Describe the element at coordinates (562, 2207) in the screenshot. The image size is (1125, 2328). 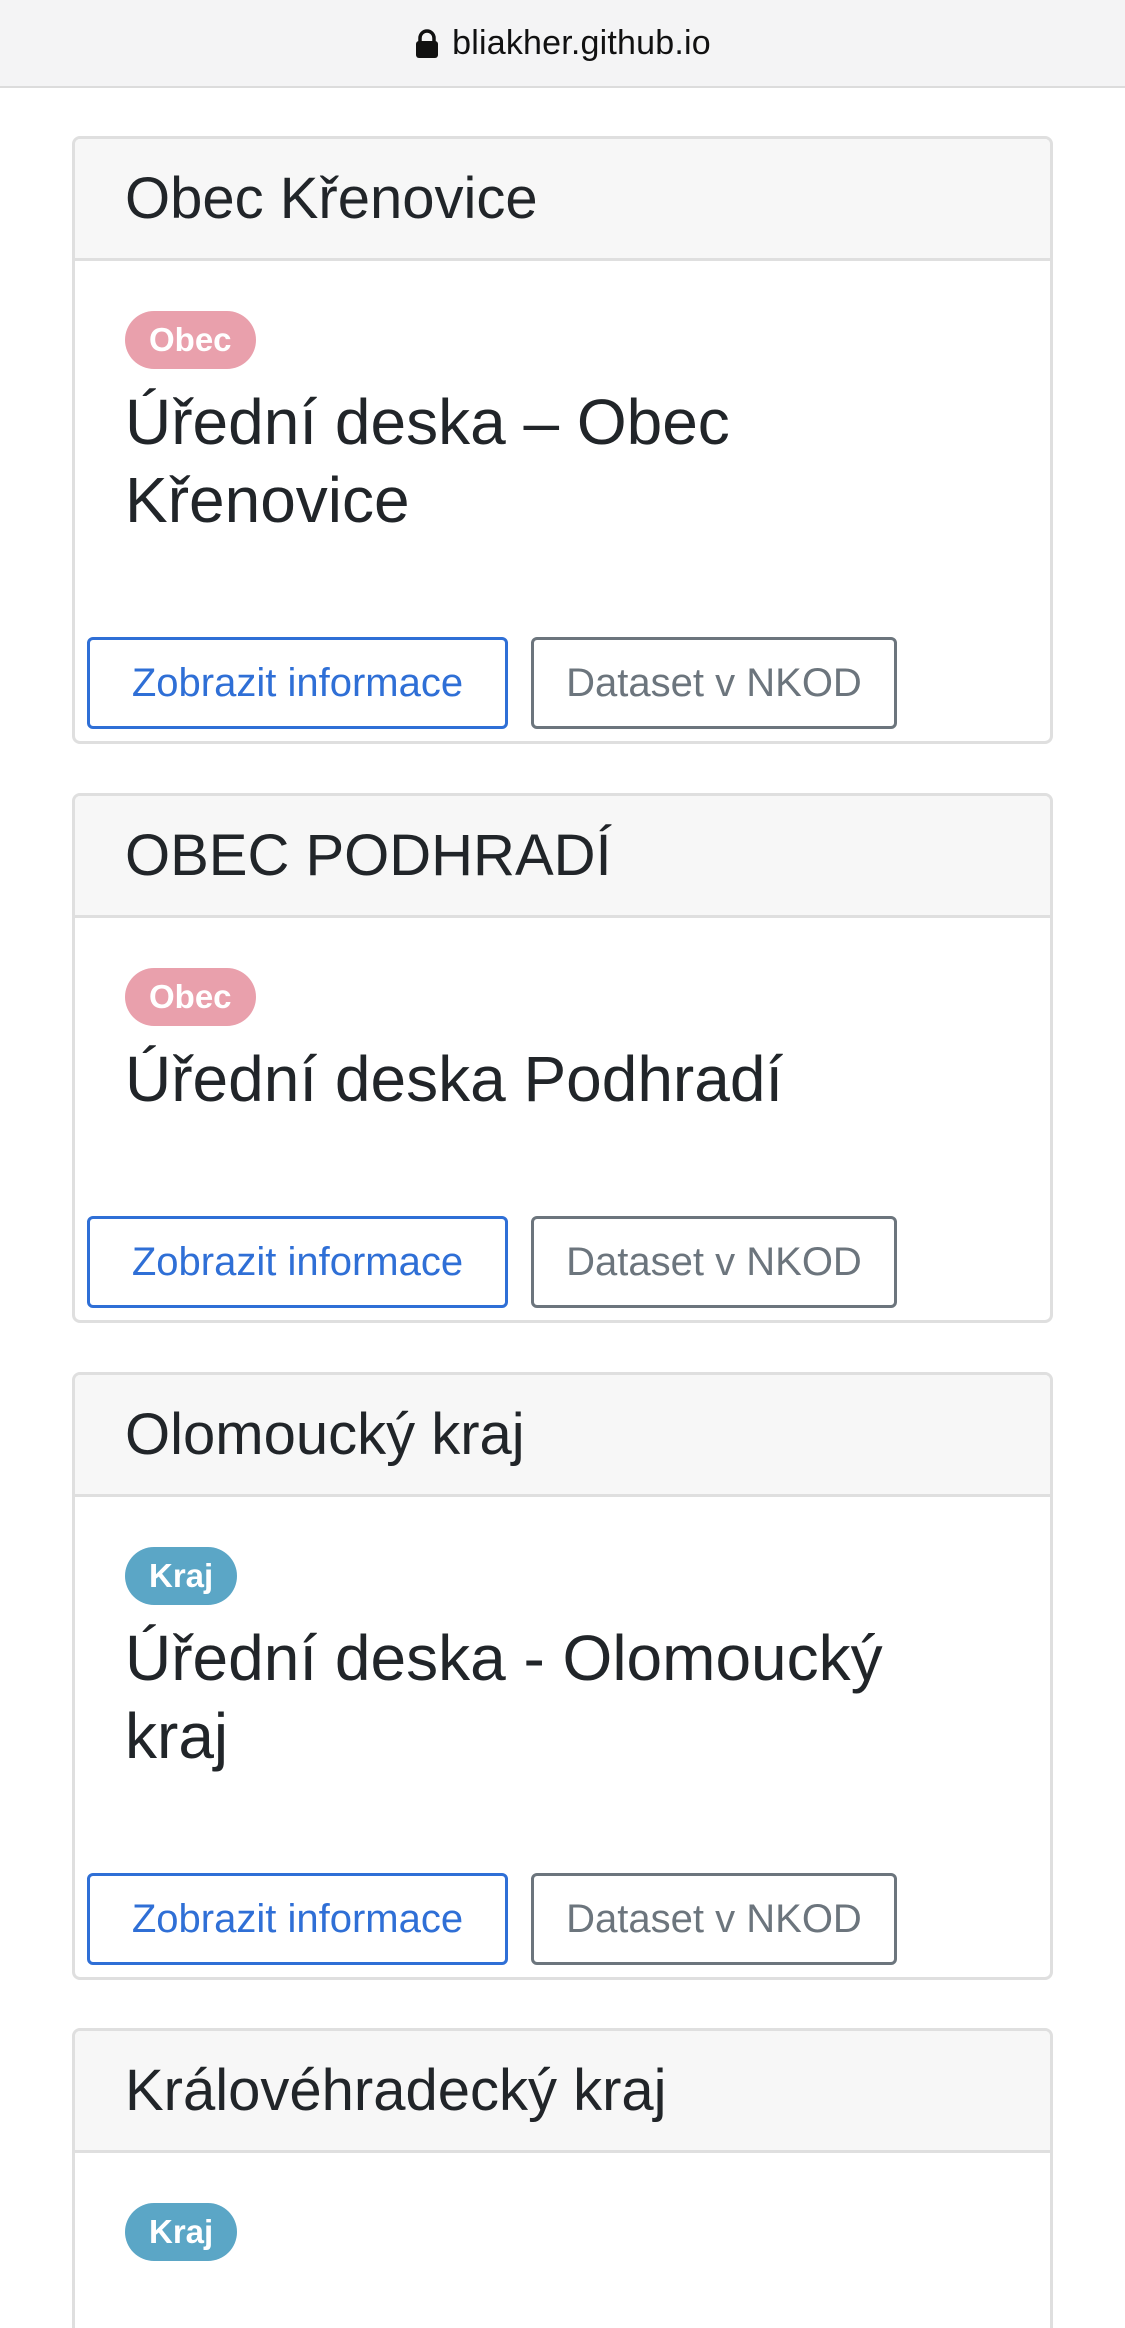
I see `card-body: Kraj` at that location.